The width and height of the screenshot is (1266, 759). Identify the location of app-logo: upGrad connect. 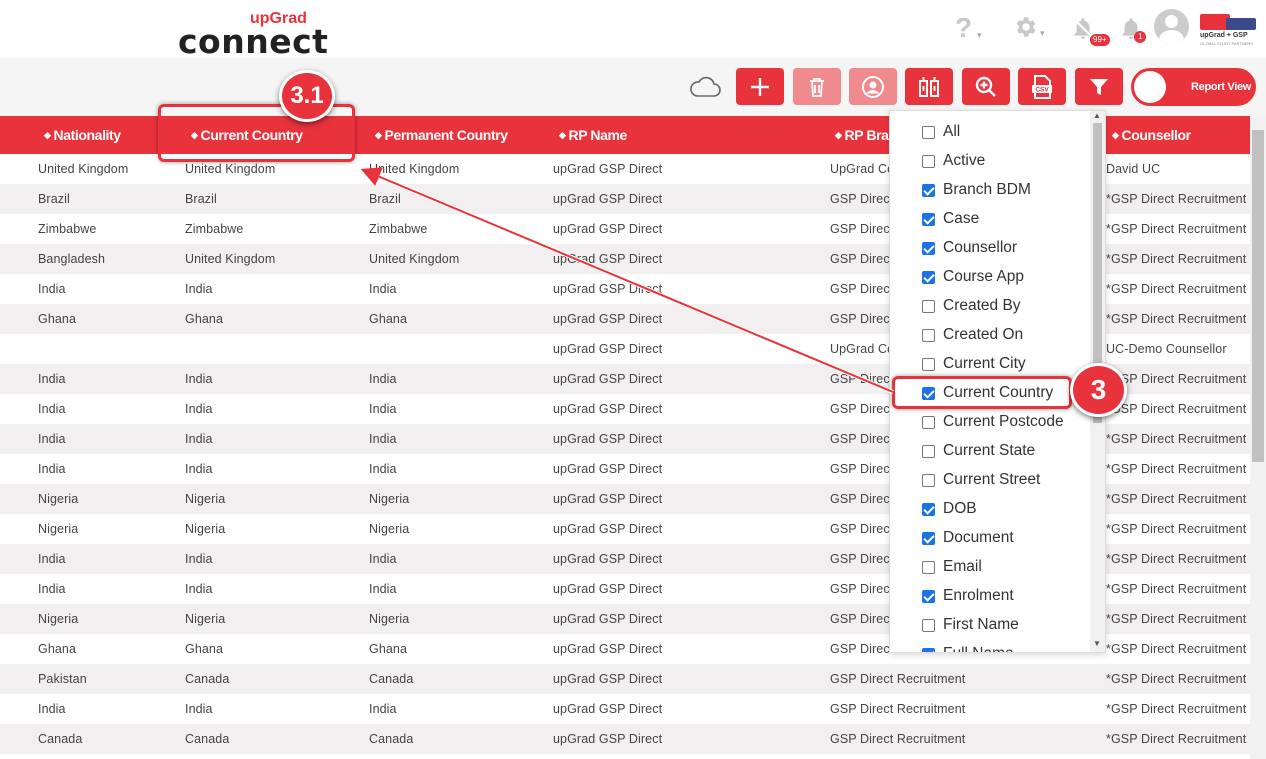
(258, 34).